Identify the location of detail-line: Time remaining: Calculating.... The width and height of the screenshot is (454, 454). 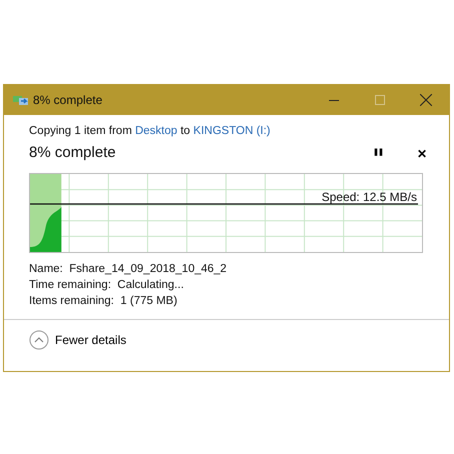
(107, 285).